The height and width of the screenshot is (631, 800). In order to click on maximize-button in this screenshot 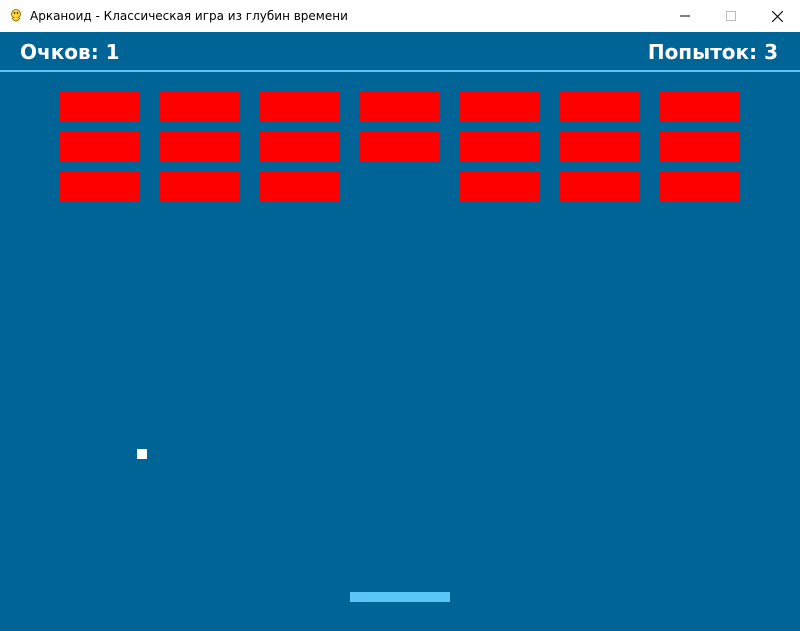, I will do `click(731, 16)`.